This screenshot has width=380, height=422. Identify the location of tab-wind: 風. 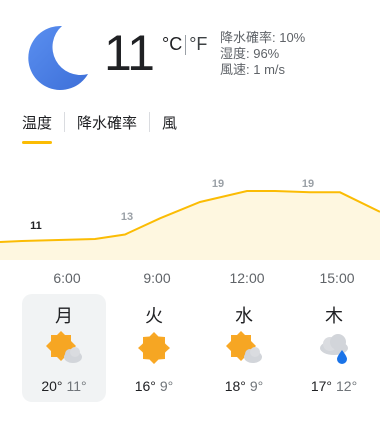
(169, 128).